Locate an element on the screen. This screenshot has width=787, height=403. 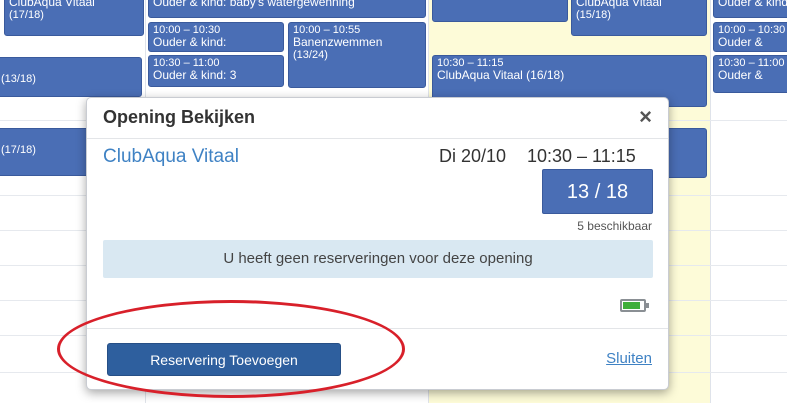
event-count: (13/24) is located at coordinates (310, 55).